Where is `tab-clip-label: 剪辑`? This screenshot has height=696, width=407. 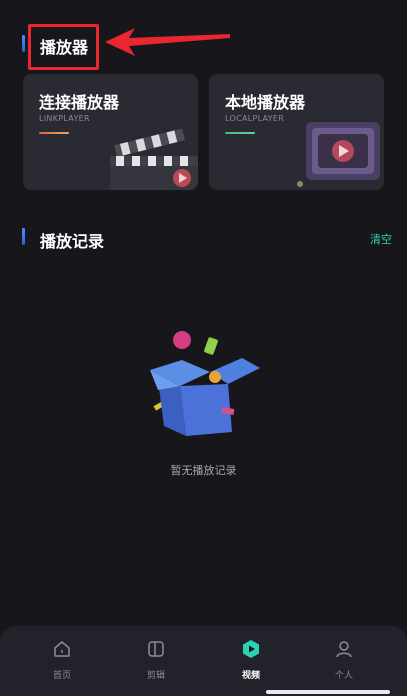 tab-clip-label: 剪辑 is located at coordinates (155, 676).